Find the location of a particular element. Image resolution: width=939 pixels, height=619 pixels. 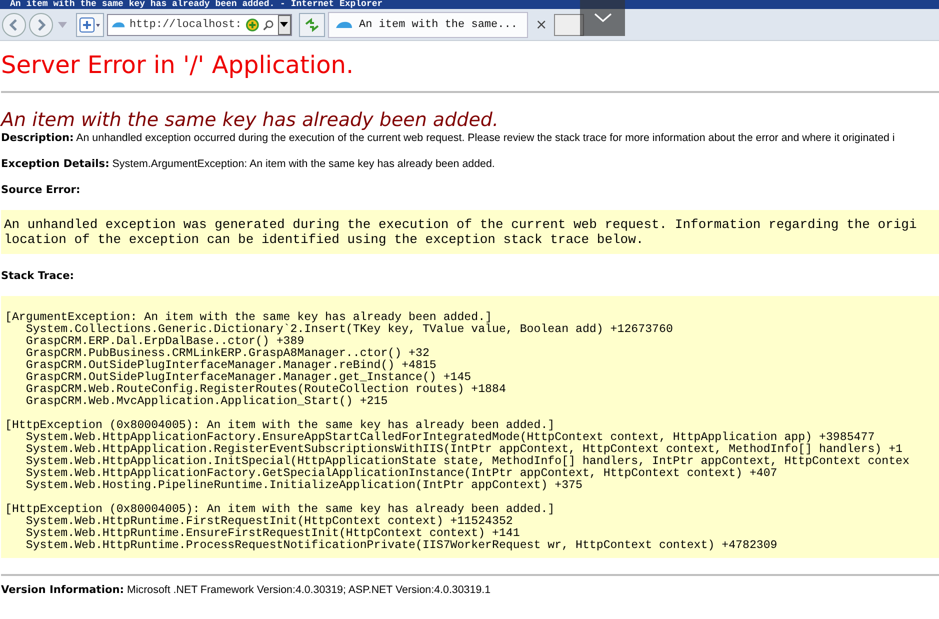

collapse-panel is located at coordinates (602, 18).